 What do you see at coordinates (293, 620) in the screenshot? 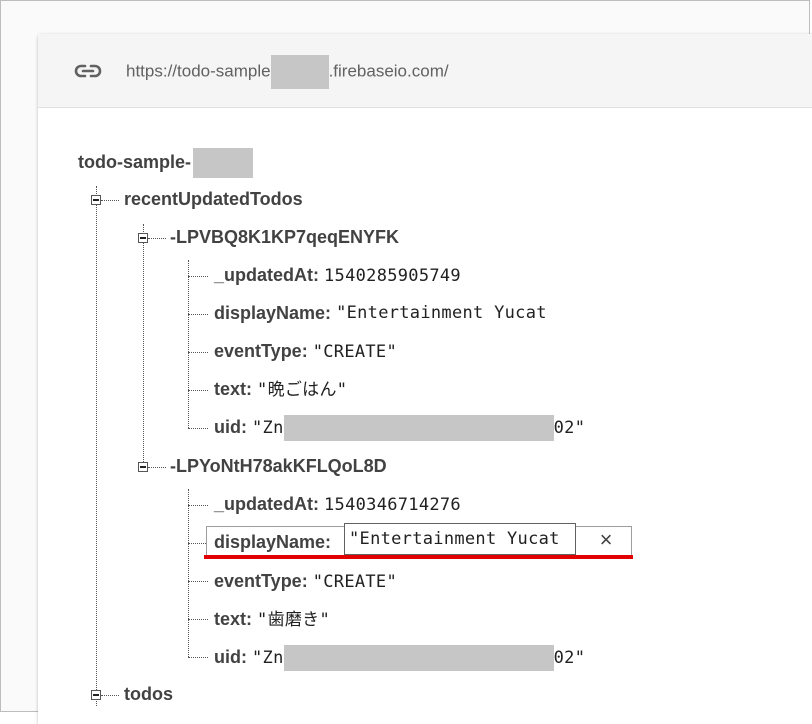
I see `field-value: "歯磨き"` at bounding box center [293, 620].